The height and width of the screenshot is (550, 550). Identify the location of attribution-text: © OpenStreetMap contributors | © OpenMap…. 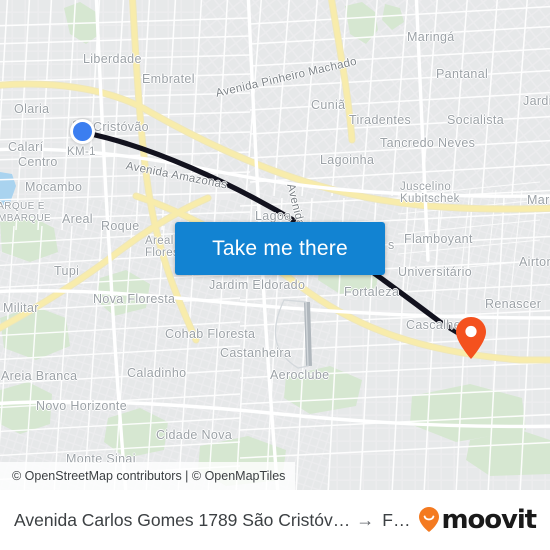
(149, 476).